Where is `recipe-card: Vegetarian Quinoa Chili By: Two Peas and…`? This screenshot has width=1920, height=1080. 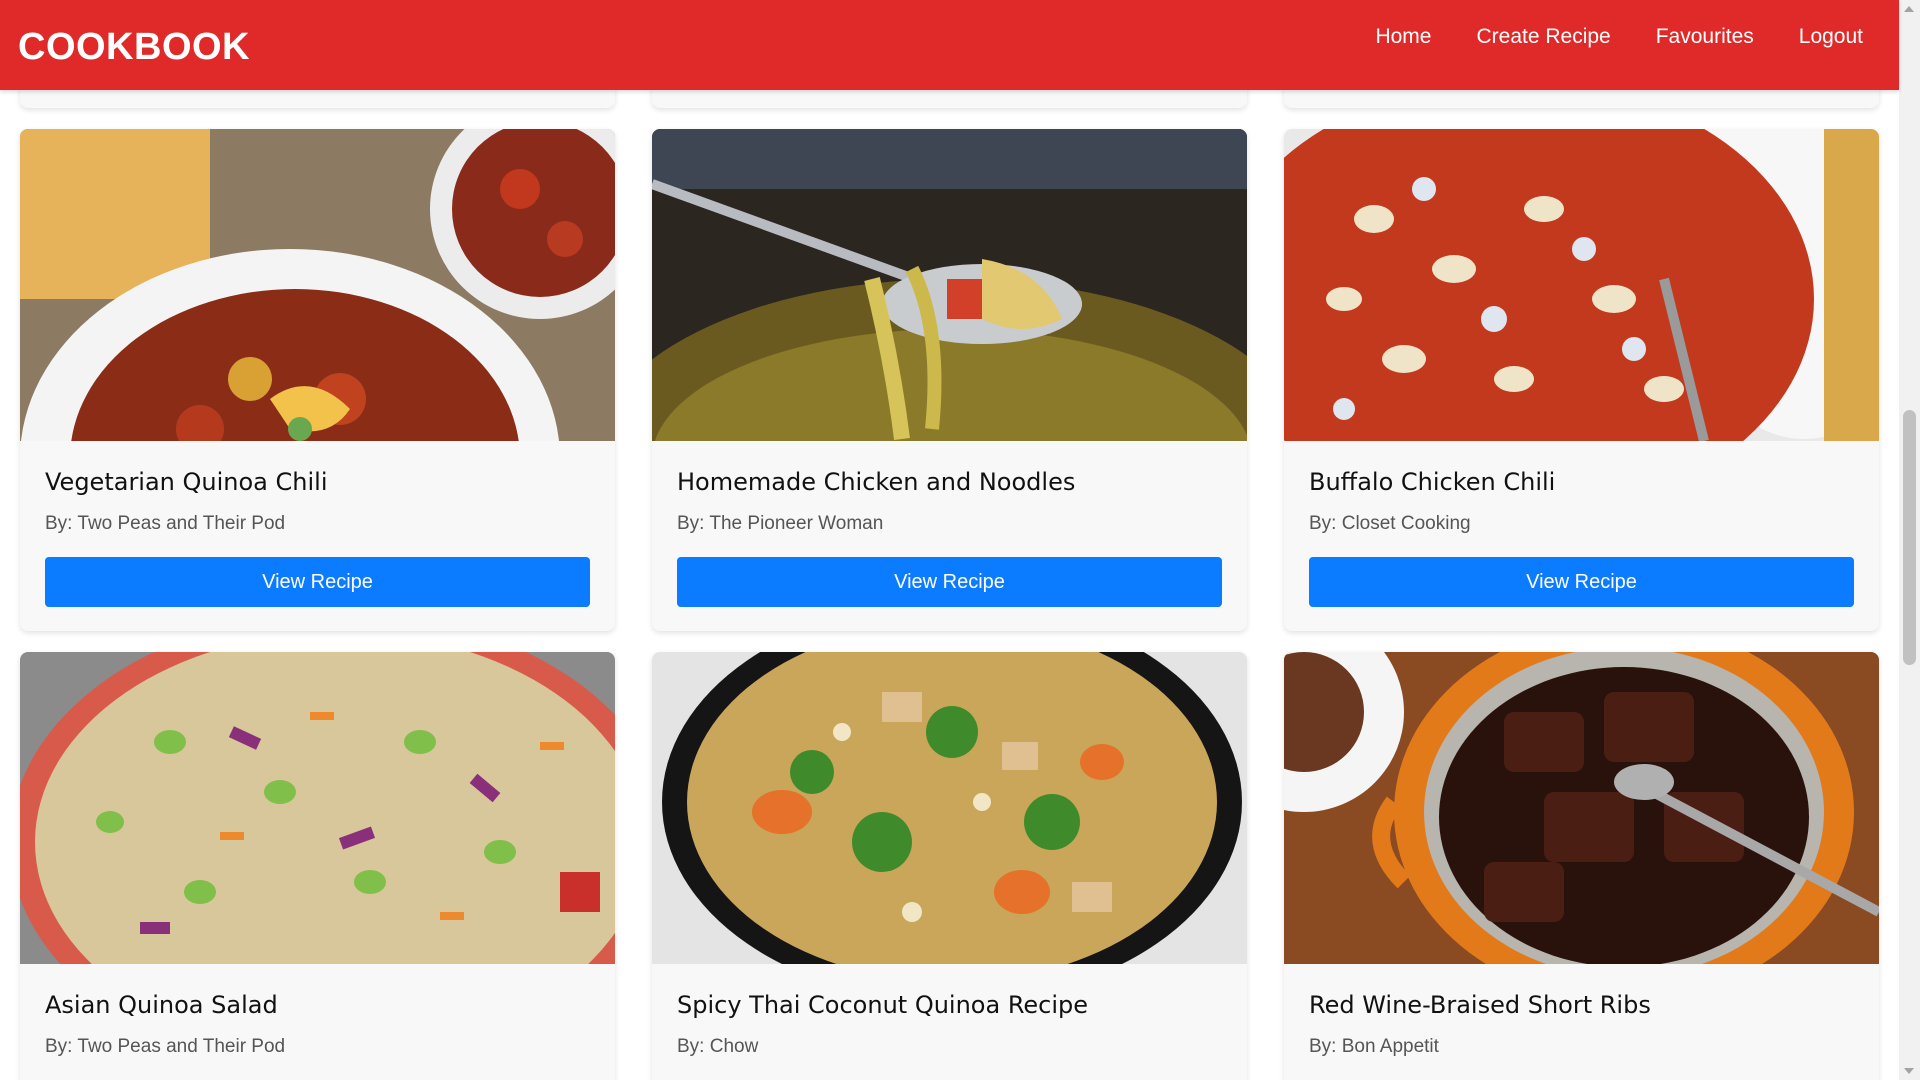
recipe-card: Vegetarian Quinoa Chili By: Two Peas and… is located at coordinates (317, 380).